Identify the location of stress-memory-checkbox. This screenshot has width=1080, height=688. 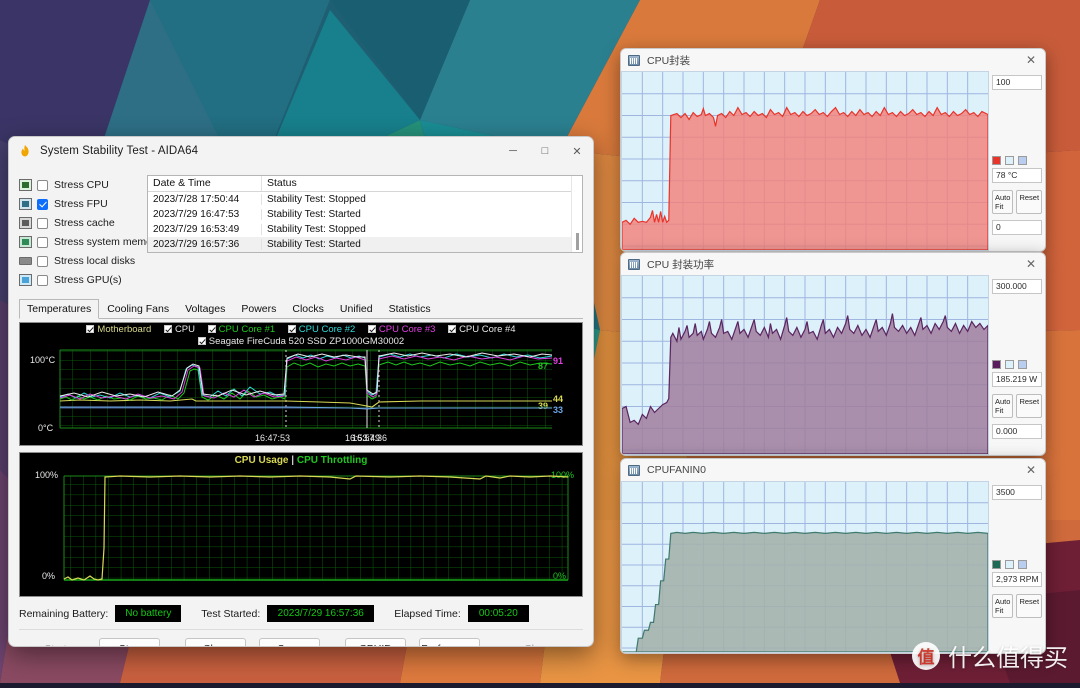
(42, 242).